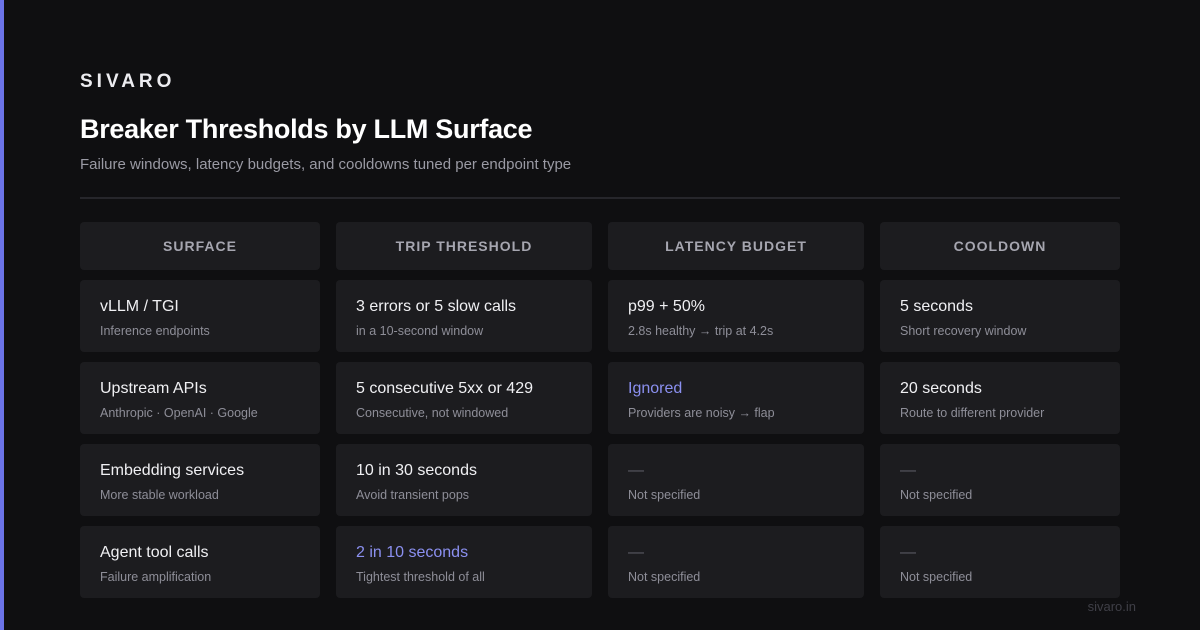 This screenshot has height=630, width=1200. I want to click on column-header-cooldown: COOLDOWN, so click(1000, 246).